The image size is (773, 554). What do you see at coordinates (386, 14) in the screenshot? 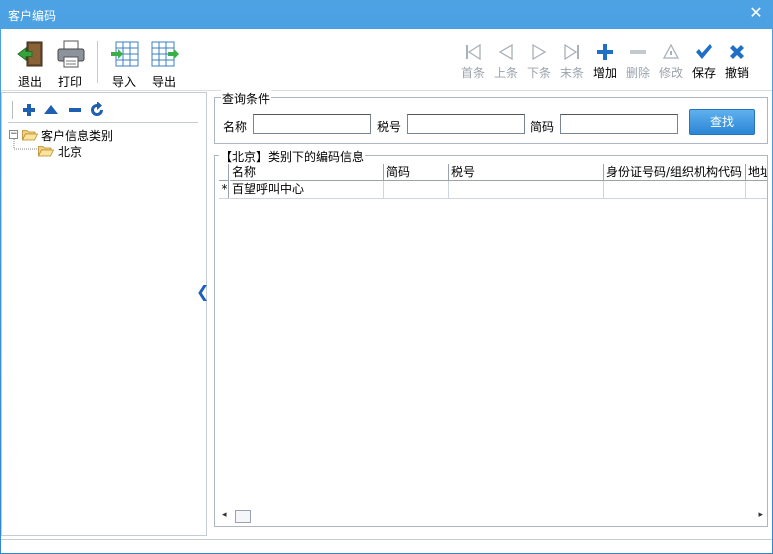
I see `title-bar: 客户编码 ✕` at bounding box center [386, 14].